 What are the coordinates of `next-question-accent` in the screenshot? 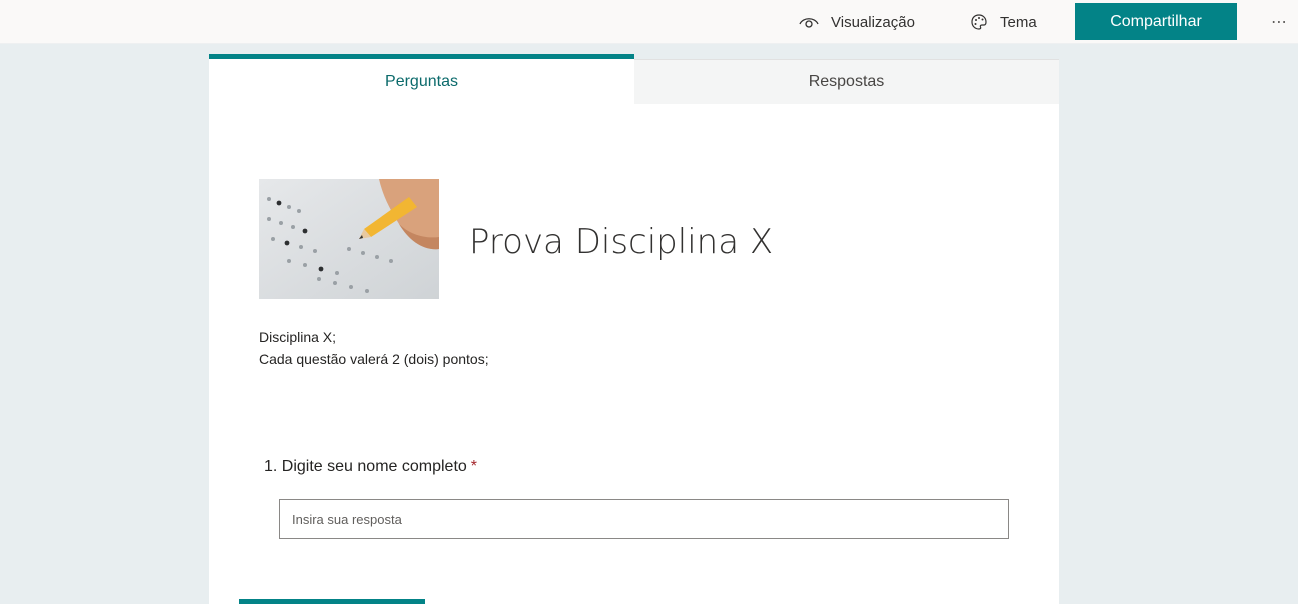 It's located at (332, 601).